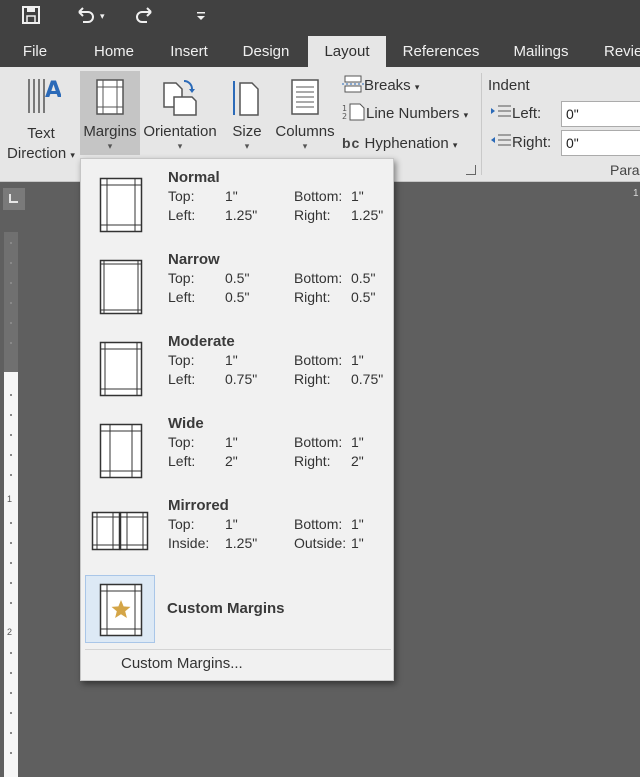  Describe the element at coordinates (181, 360) in the screenshot. I see `option-label: Top:` at that location.